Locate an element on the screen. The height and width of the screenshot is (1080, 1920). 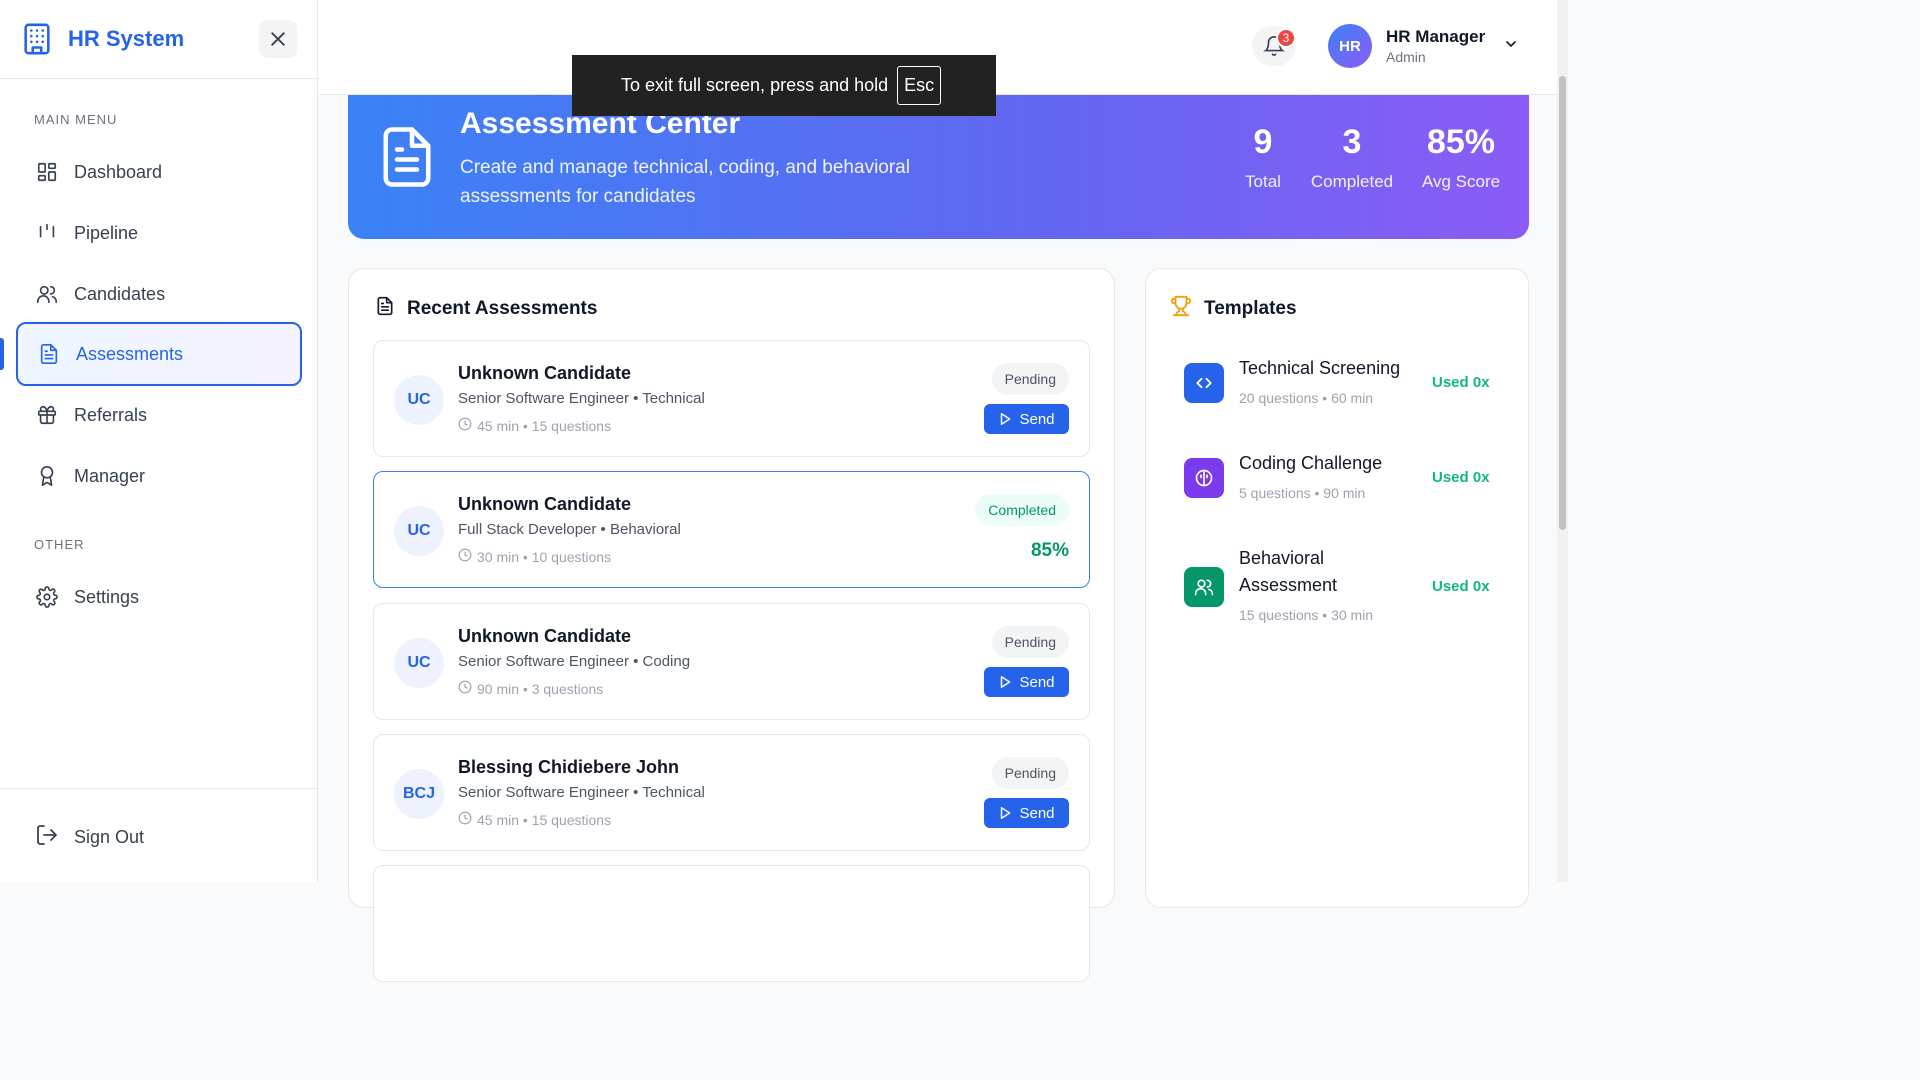
stat-label: Total is located at coordinates (1263, 181).